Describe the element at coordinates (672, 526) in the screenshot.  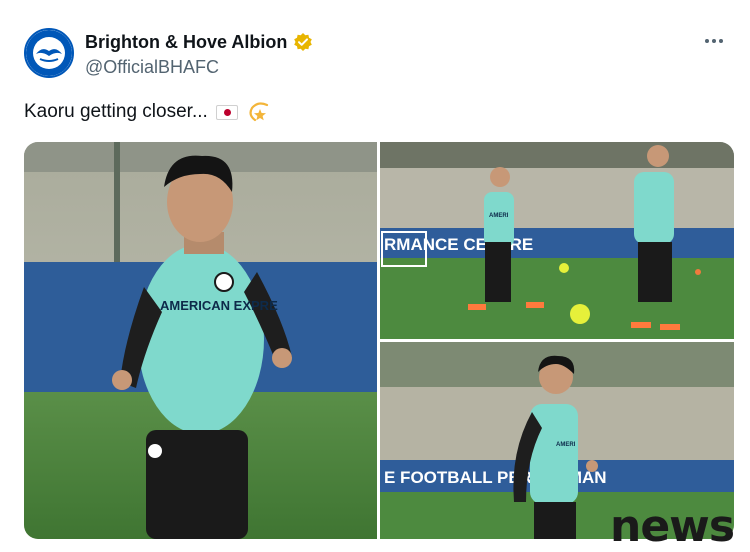
I see `news-watermark: news` at that location.